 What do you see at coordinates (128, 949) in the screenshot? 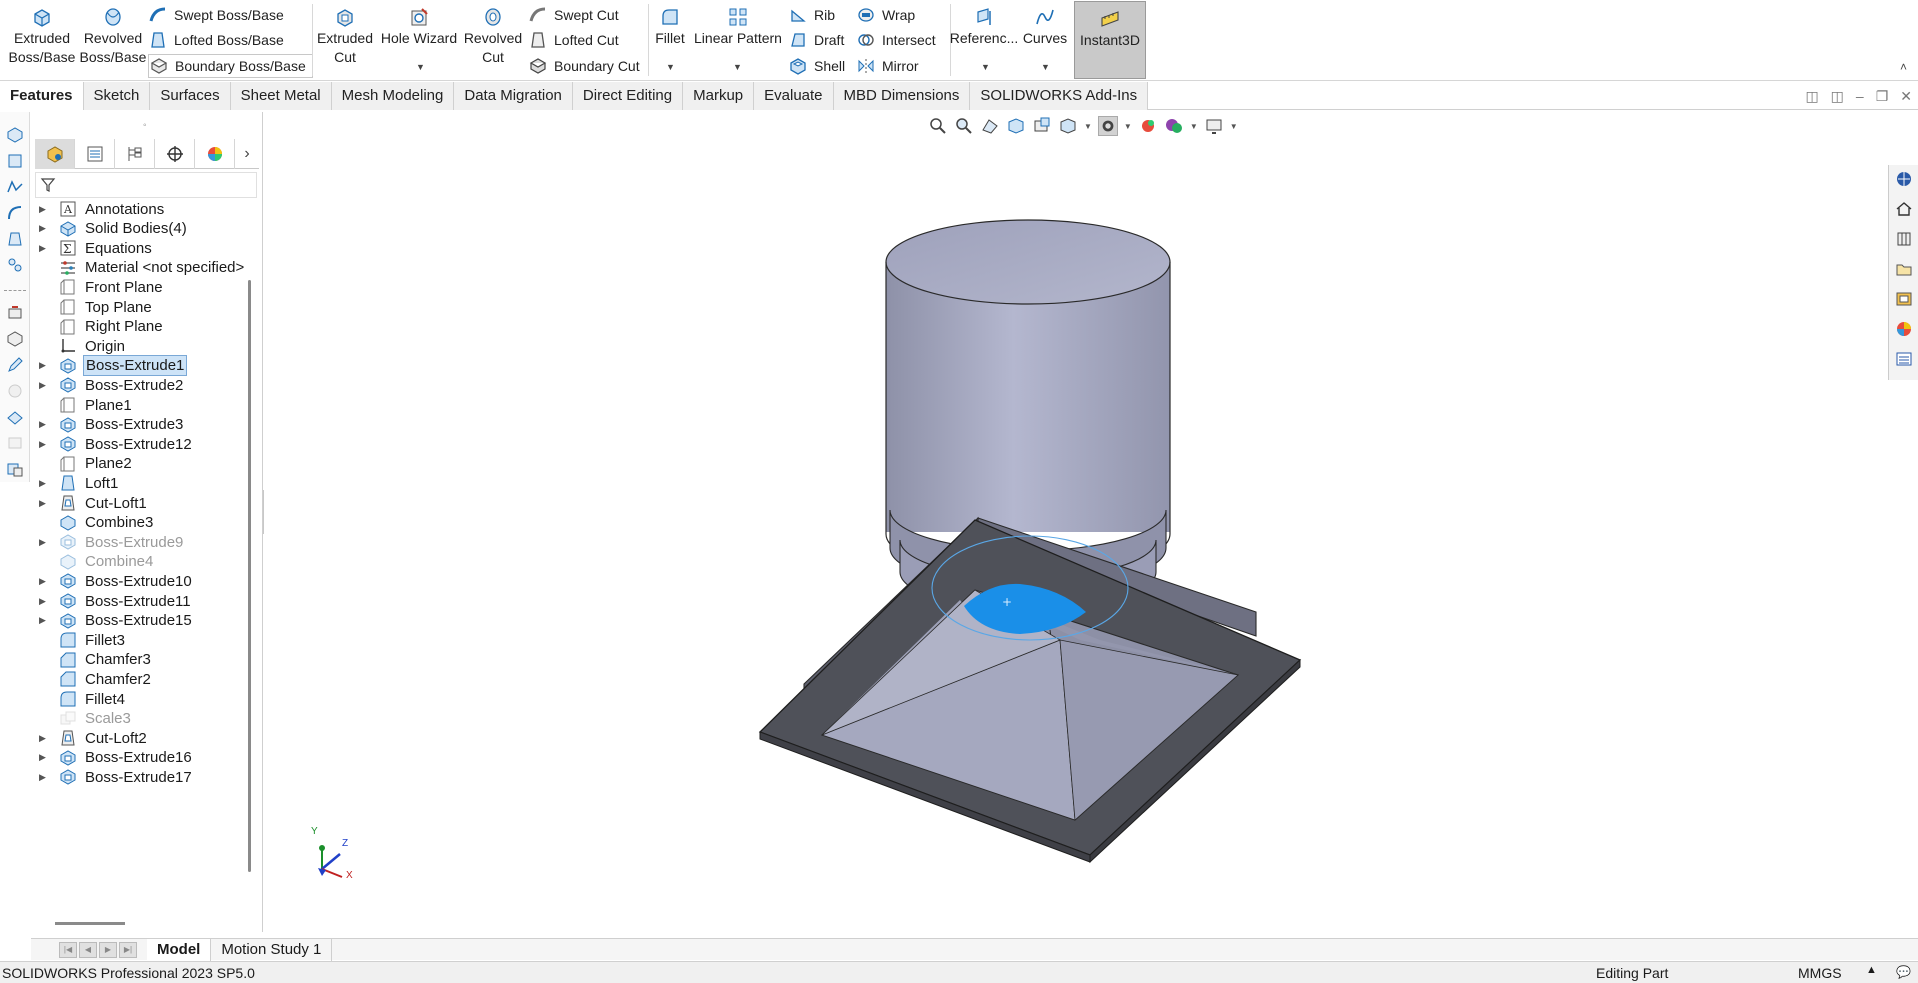
I see `last-tab-icon: ▶|` at bounding box center [128, 949].